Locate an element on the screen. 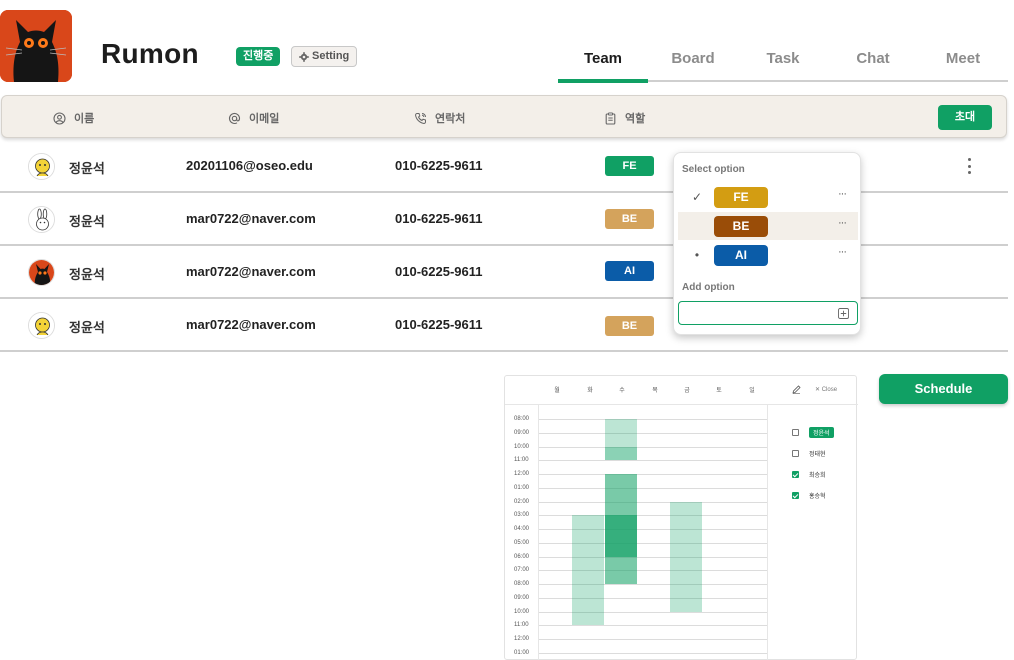  option-be: BE ··· is located at coordinates (768, 226).